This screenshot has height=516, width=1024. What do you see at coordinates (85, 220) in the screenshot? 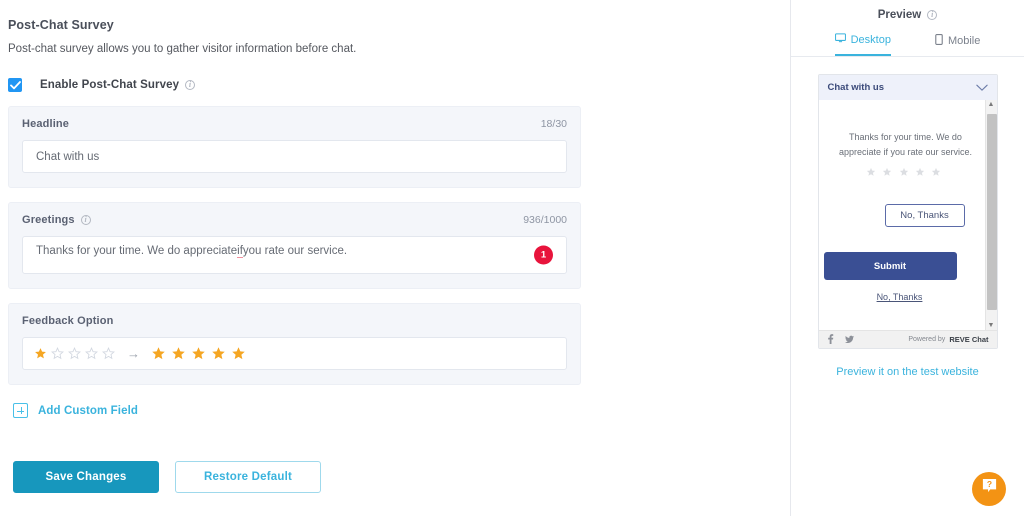
I see `greetings-info-icon: i` at bounding box center [85, 220].